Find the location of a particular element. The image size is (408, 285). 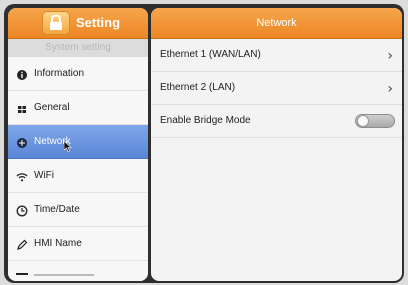

bridge-mode-toggle is located at coordinates (375, 121).